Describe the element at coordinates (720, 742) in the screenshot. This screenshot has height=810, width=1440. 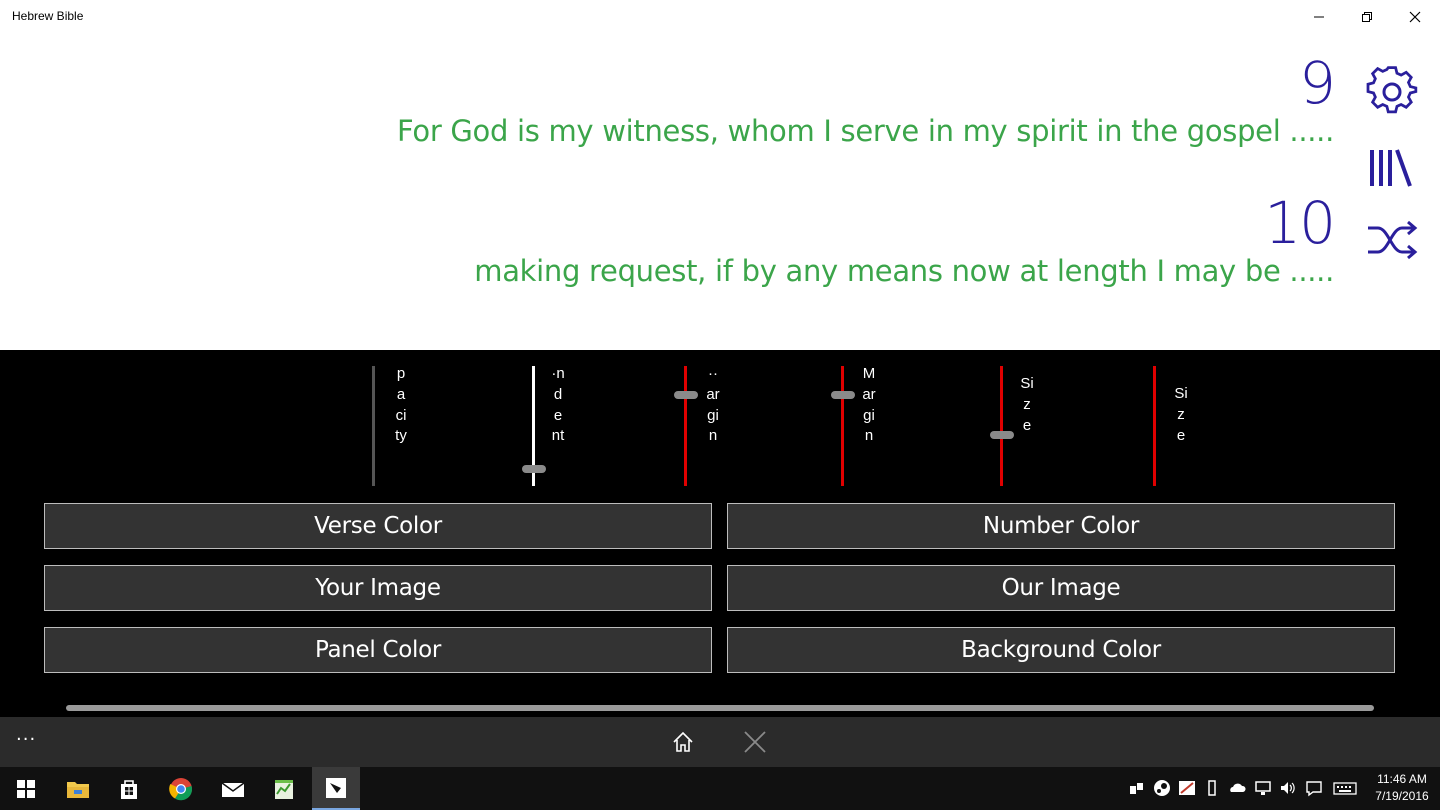
I see `app-bar: ···` at that location.